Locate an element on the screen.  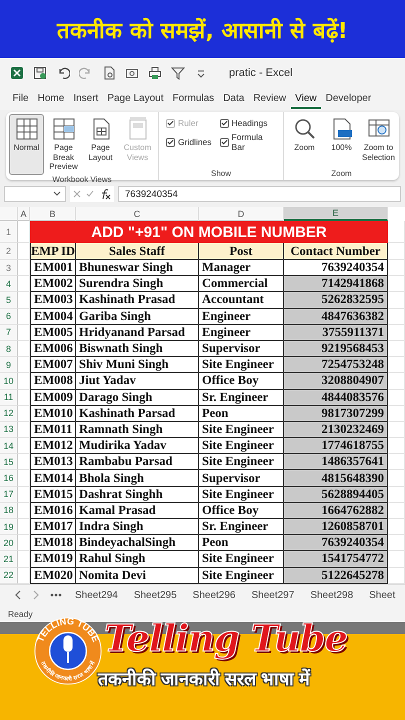
column-heading: Contact Number is located at coordinates (336, 251).